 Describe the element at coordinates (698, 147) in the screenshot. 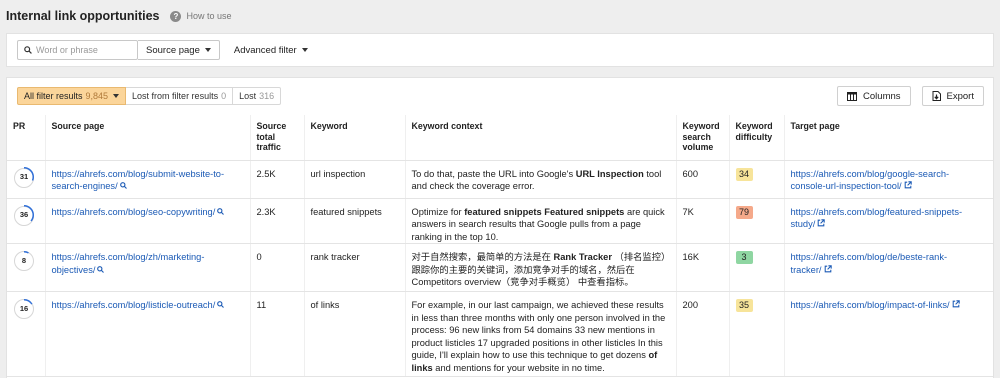

I see `column-header-label: volume` at that location.